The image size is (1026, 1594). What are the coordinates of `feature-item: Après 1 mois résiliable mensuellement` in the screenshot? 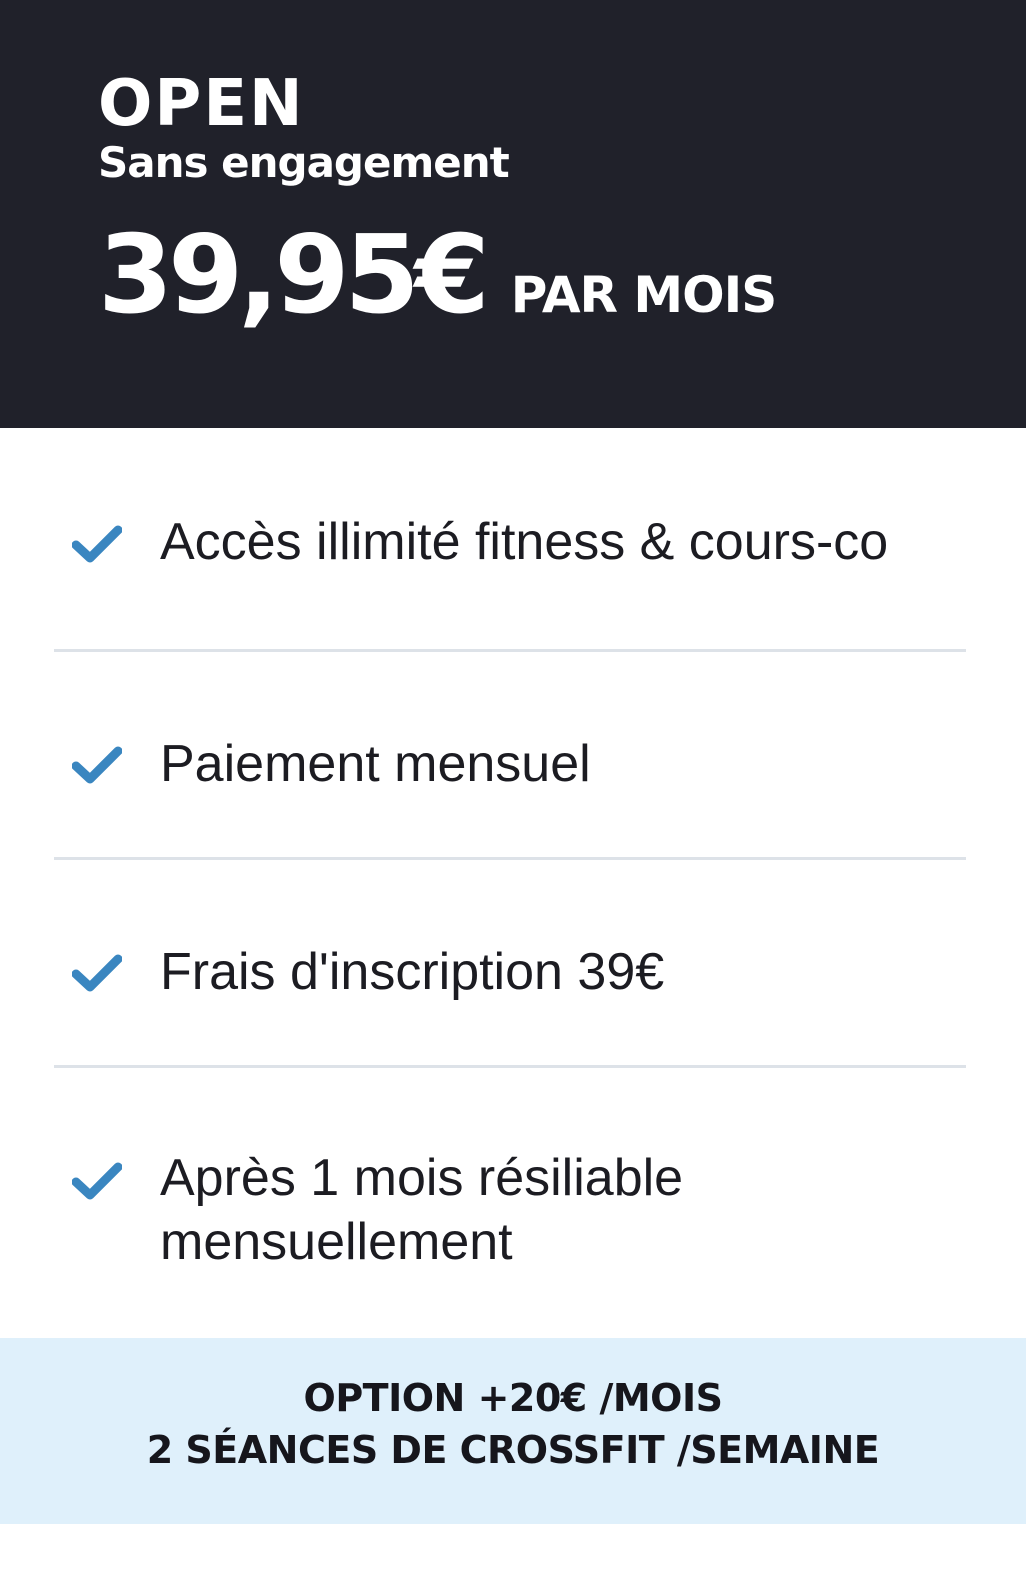 It's located at (510, 1191).